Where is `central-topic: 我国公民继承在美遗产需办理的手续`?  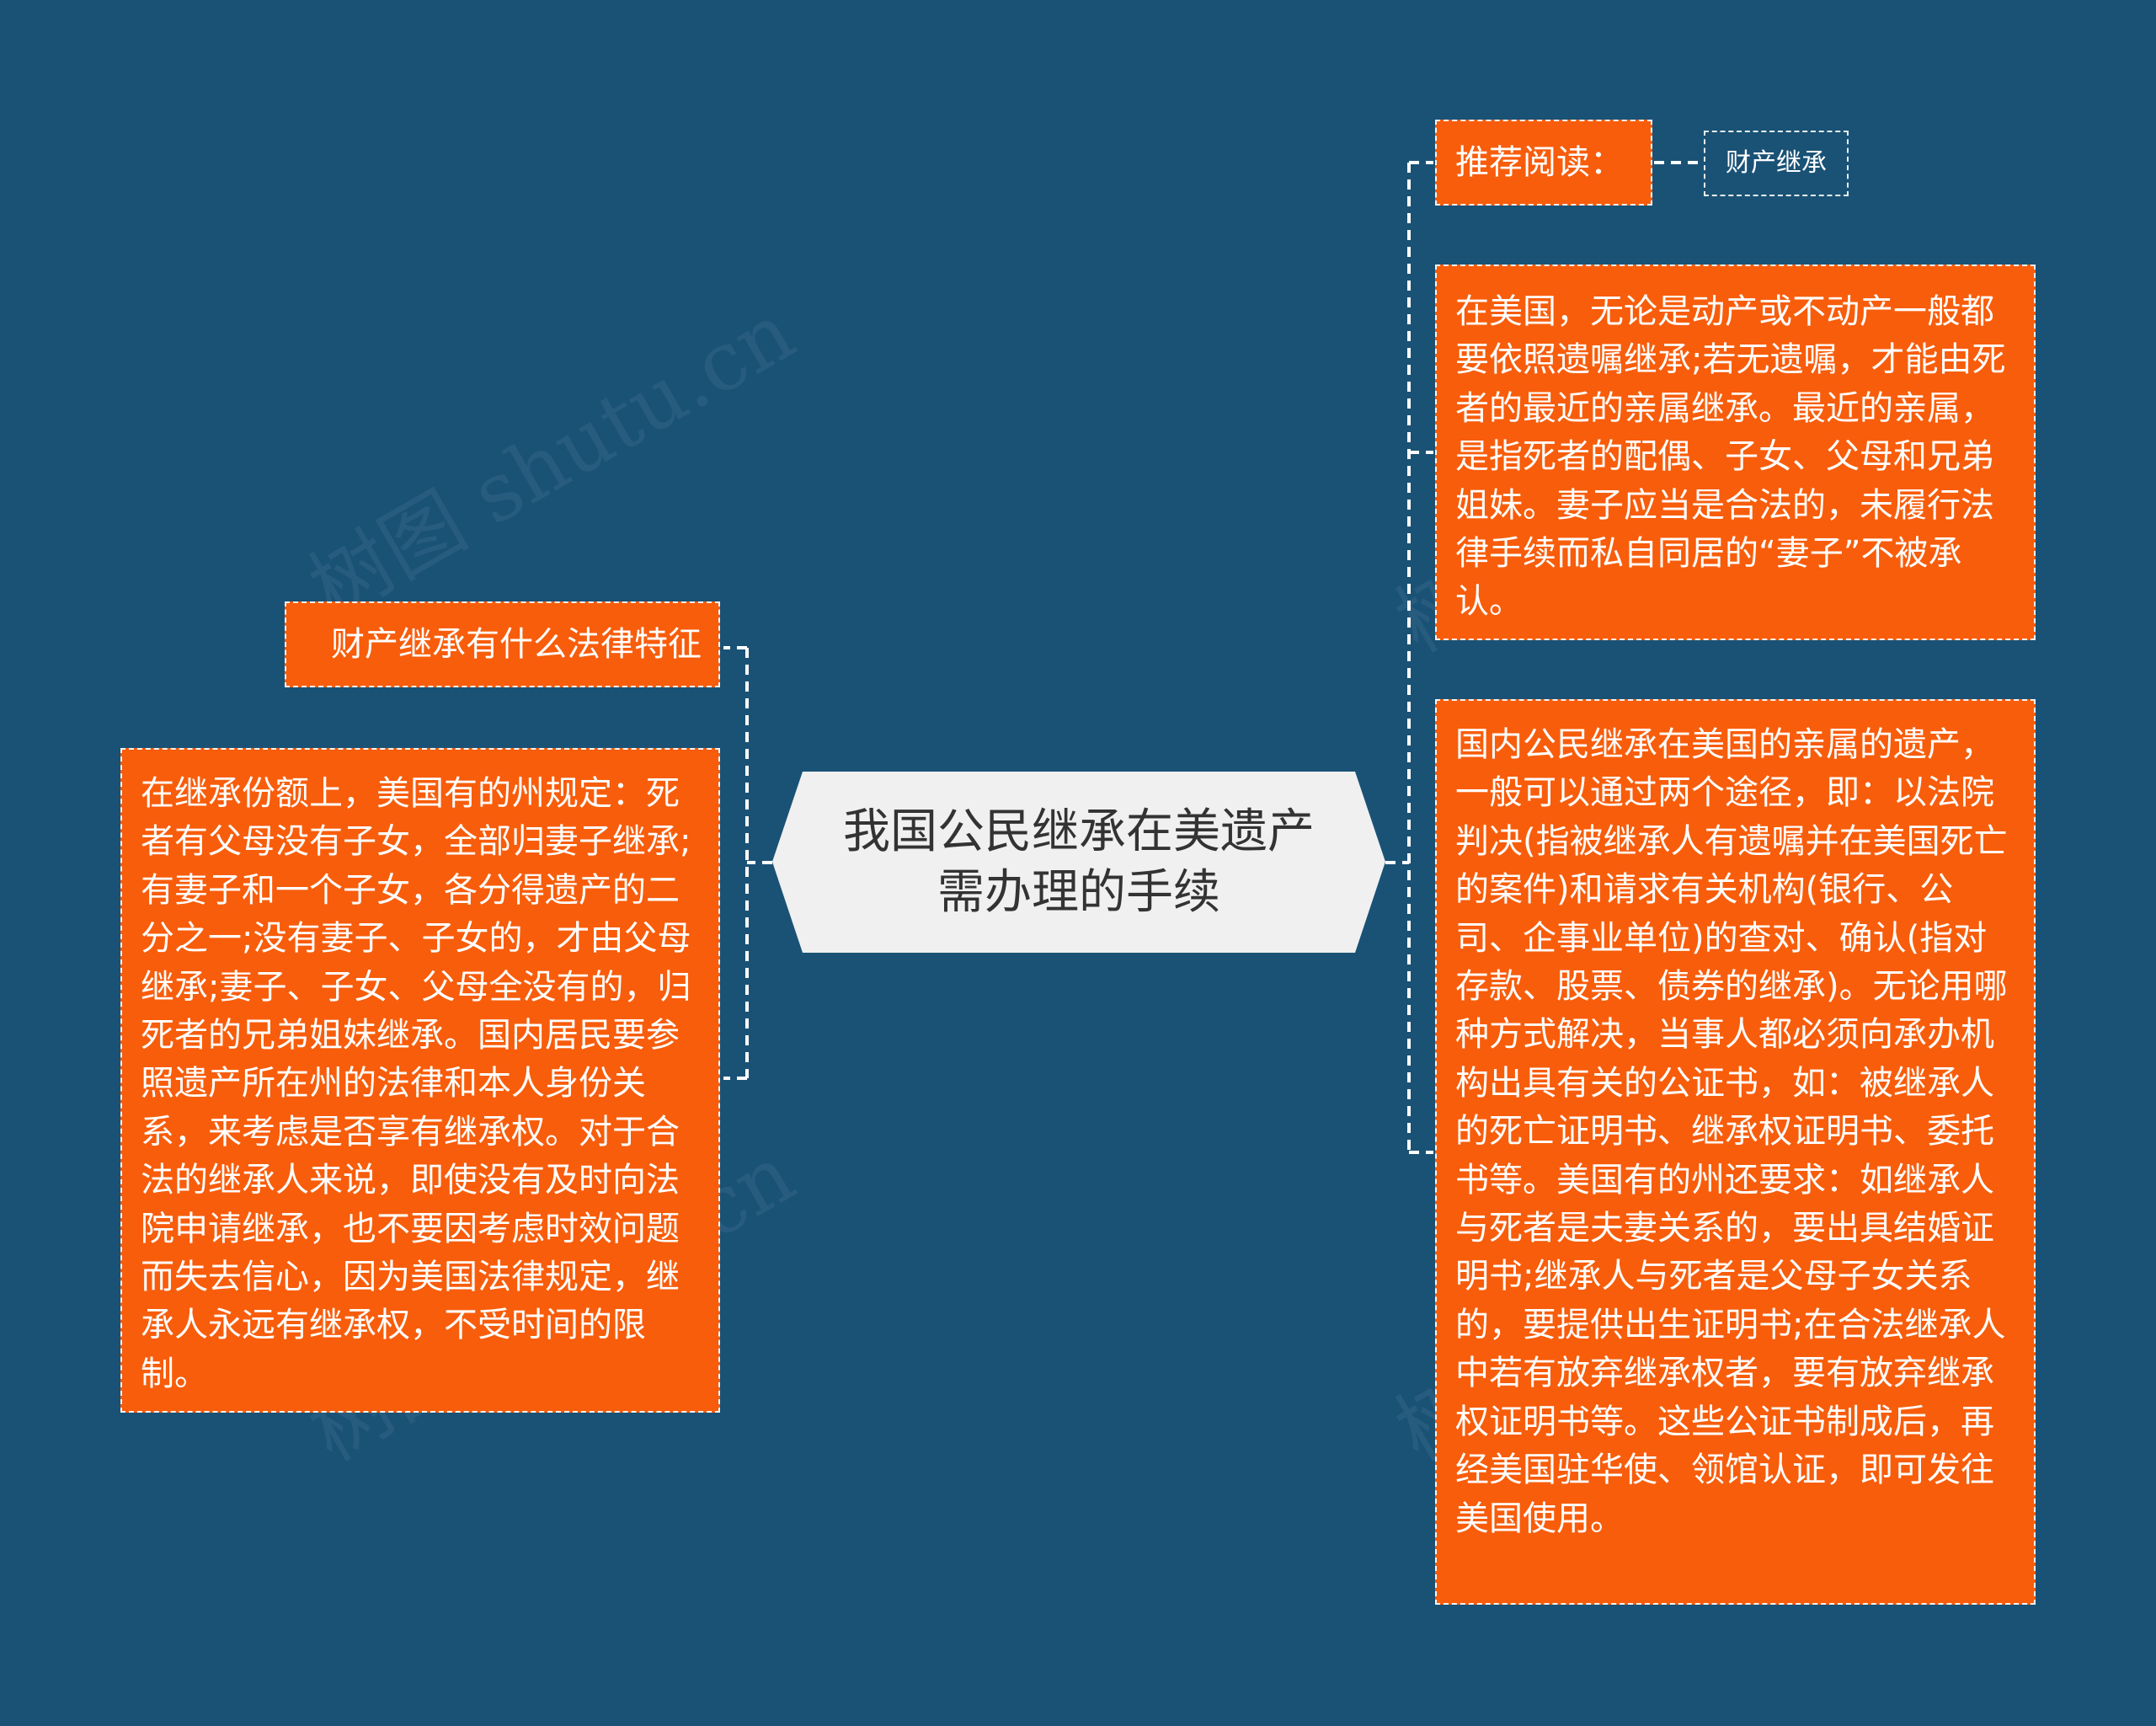
central-topic: 我国公民继承在美遗产需办理的手续 is located at coordinates (1078, 862).